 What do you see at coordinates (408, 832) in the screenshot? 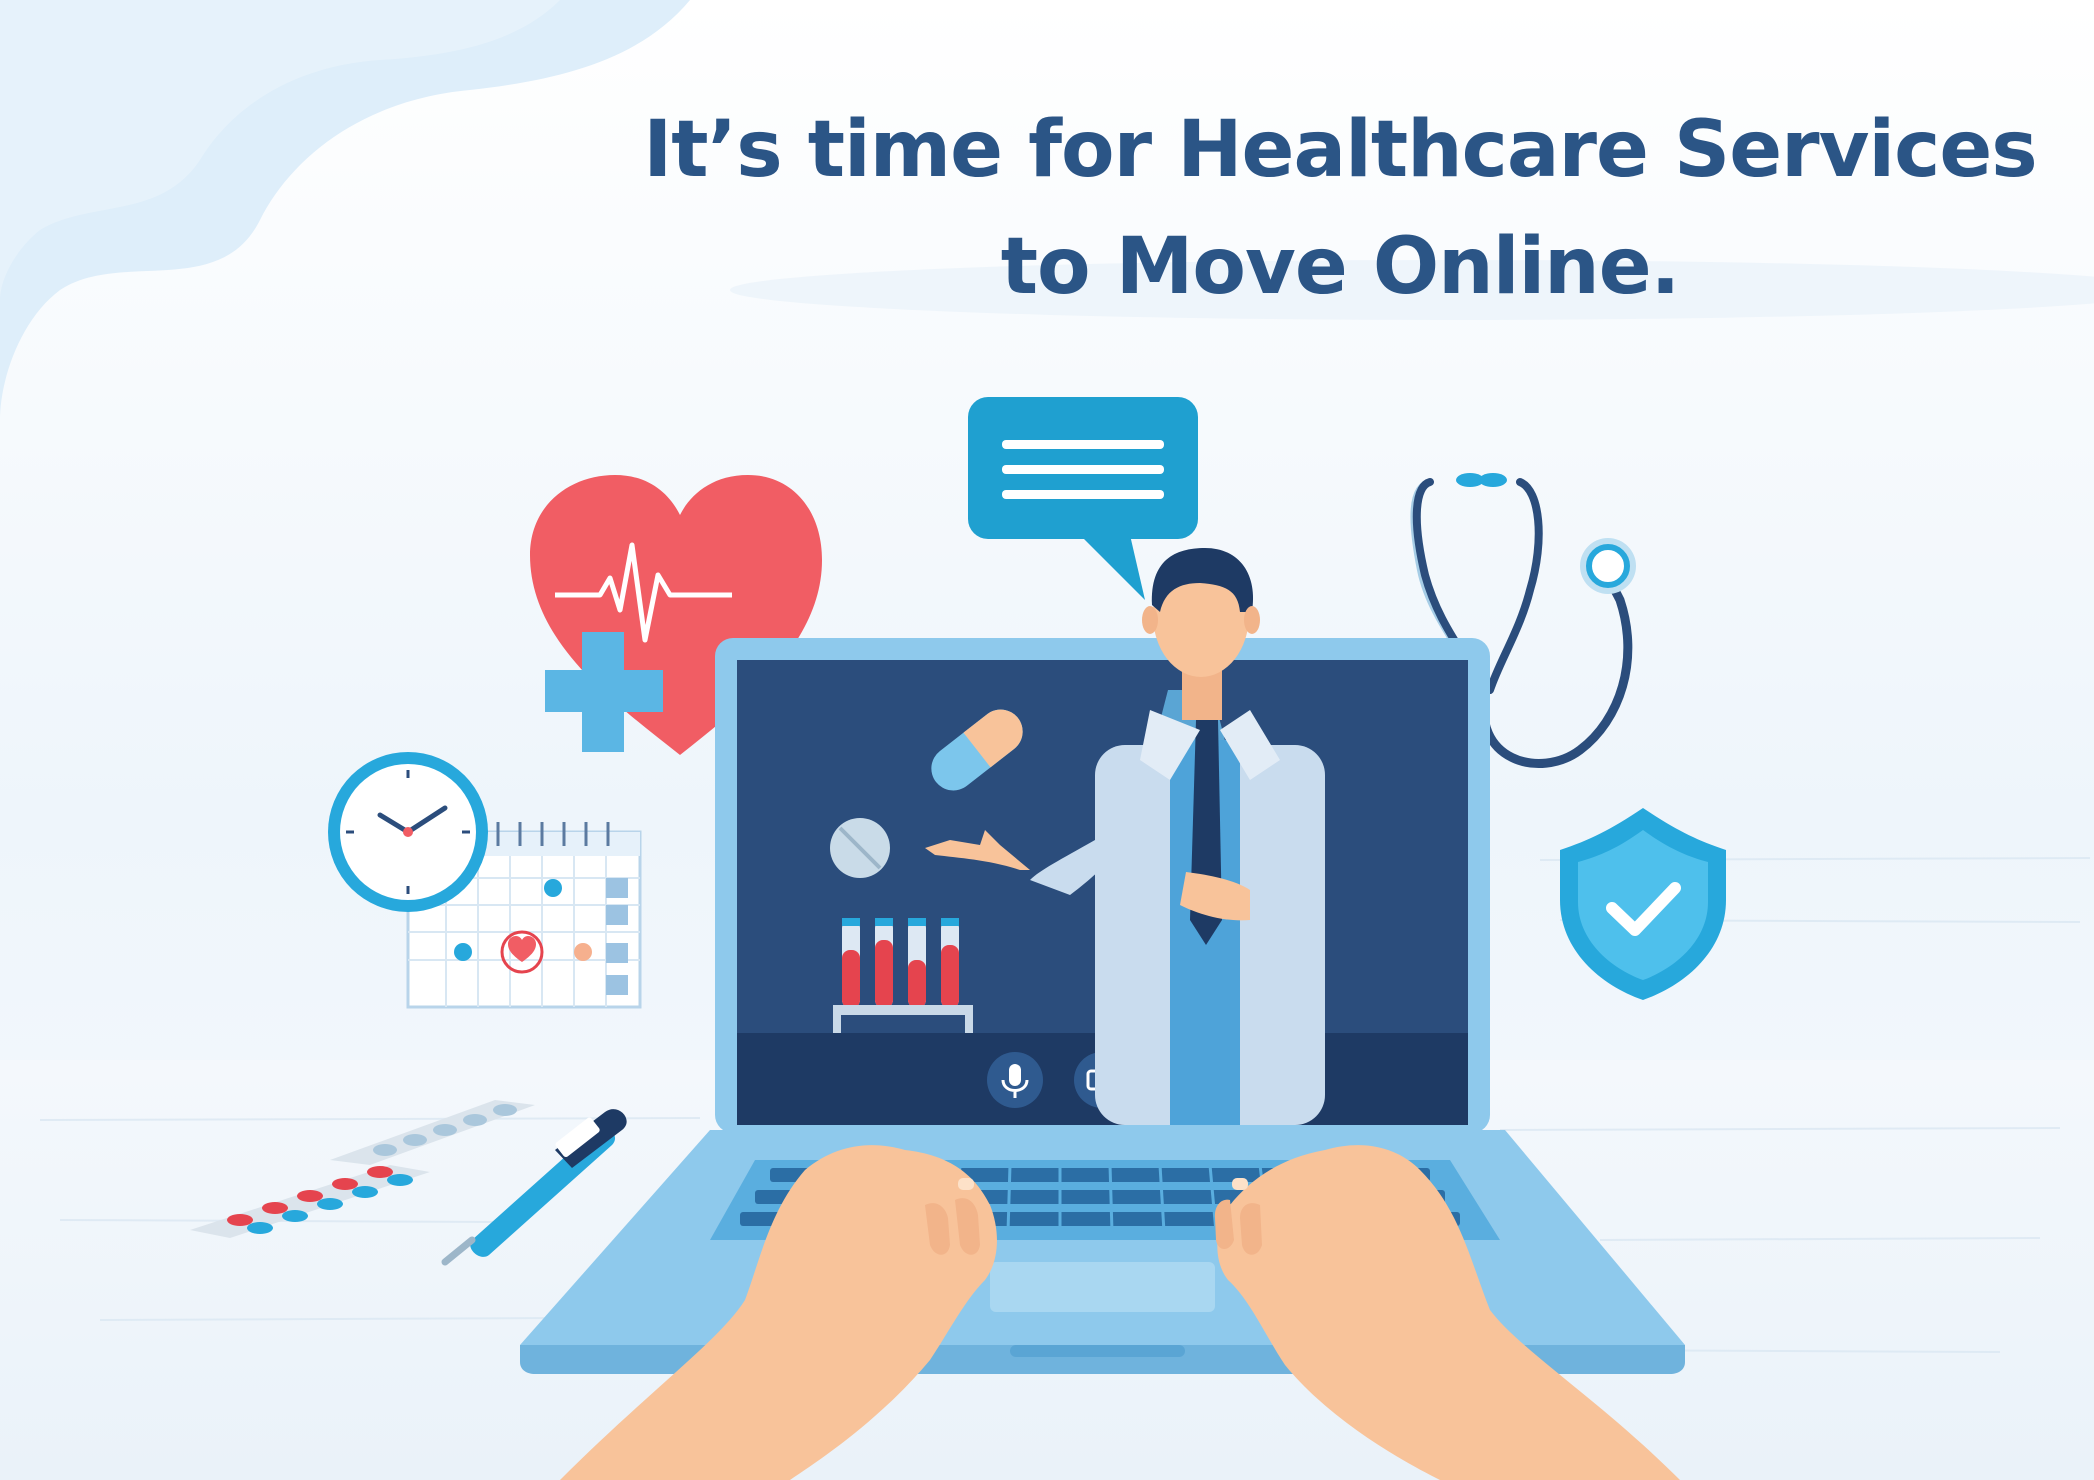
I see `clock-icon` at bounding box center [408, 832].